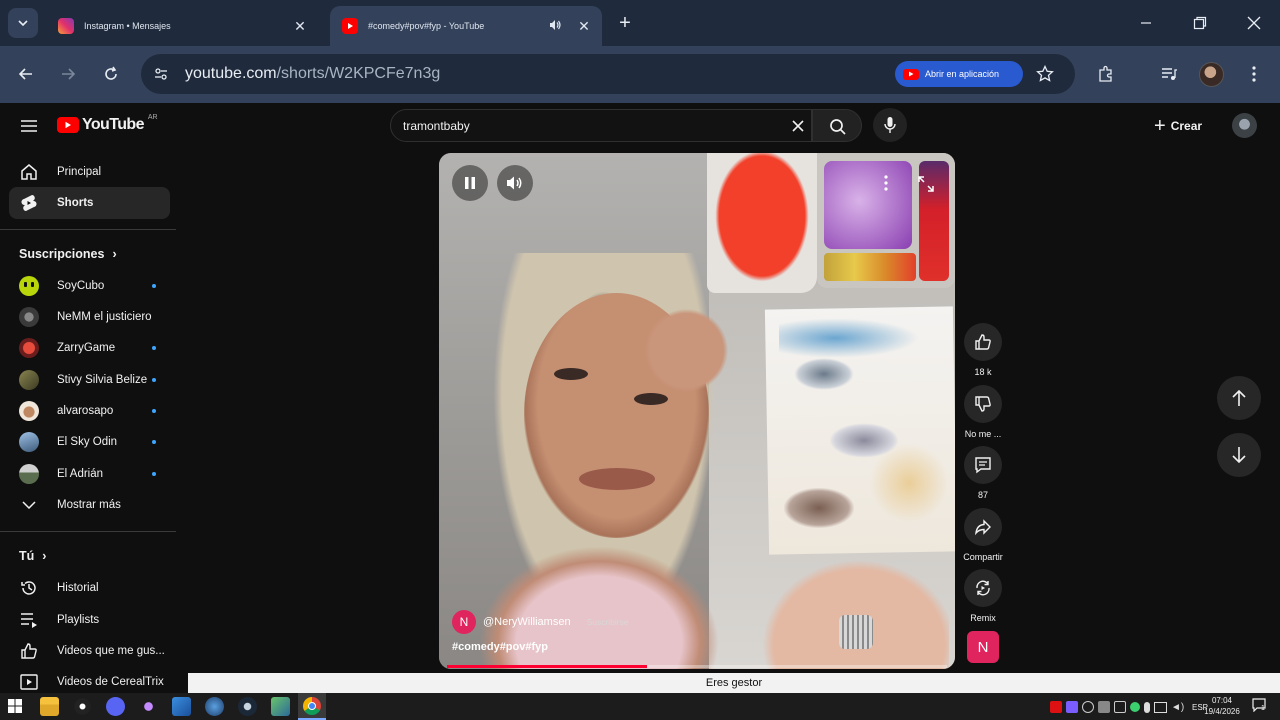 This screenshot has height=720, width=1280. What do you see at coordinates (247, 706) in the screenshot?
I see `steam-icon` at bounding box center [247, 706].